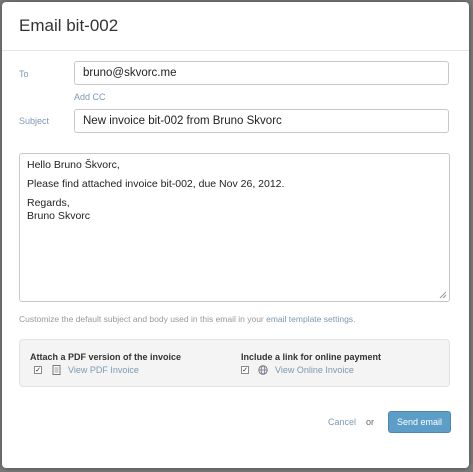 The width and height of the screenshot is (473, 472). What do you see at coordinates (90, 97) in the screenshot?
I see `add-cc-link: Add CC` at bounding box center [90, 97].